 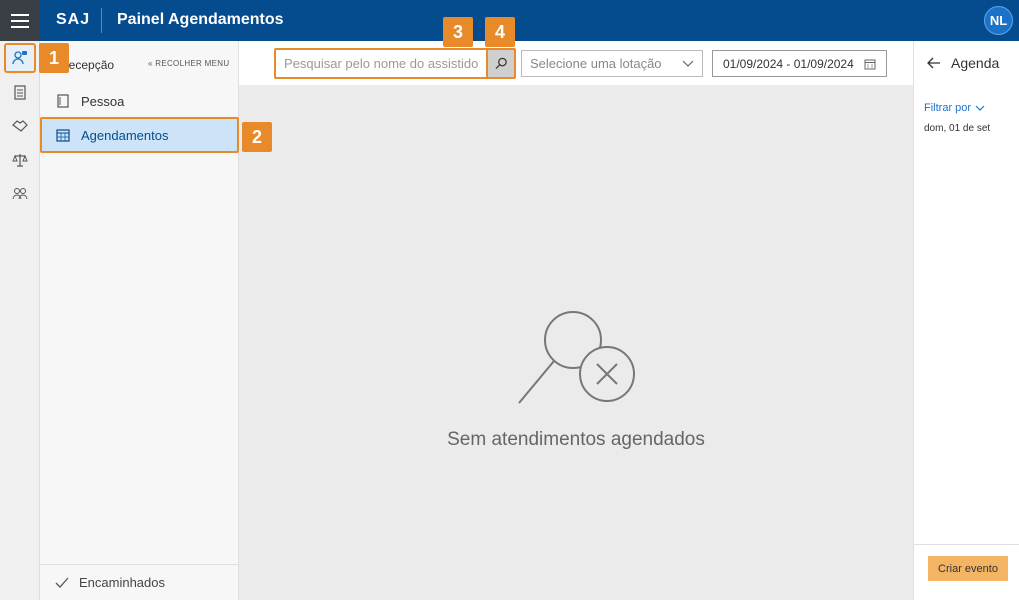 I want to click on date-range-picker: 01/09/2024 - 01/09/2024, so click(x=799, y=63).